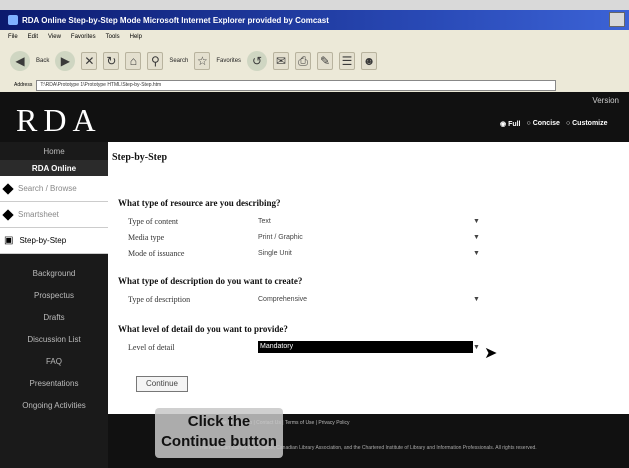  Describe the element at coordinates (155, 61) in the screenshot. I see `search-icon: ⚲` at that location.